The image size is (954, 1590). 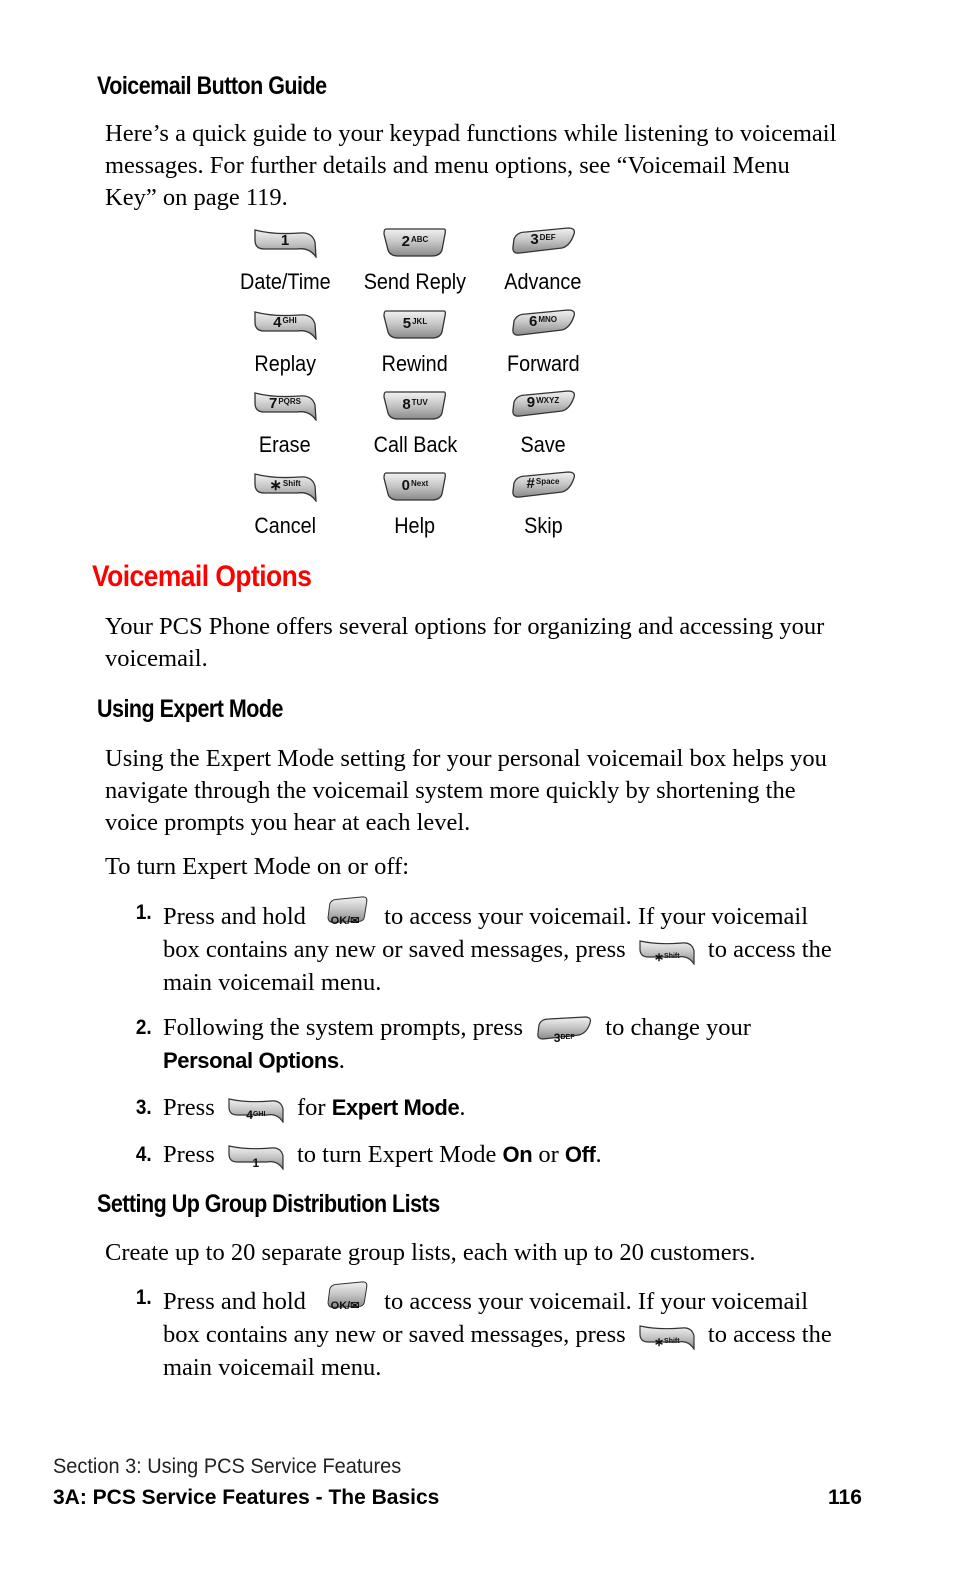 I want to click on key-def-icon: 3DEF, so click(x=543, y=242).